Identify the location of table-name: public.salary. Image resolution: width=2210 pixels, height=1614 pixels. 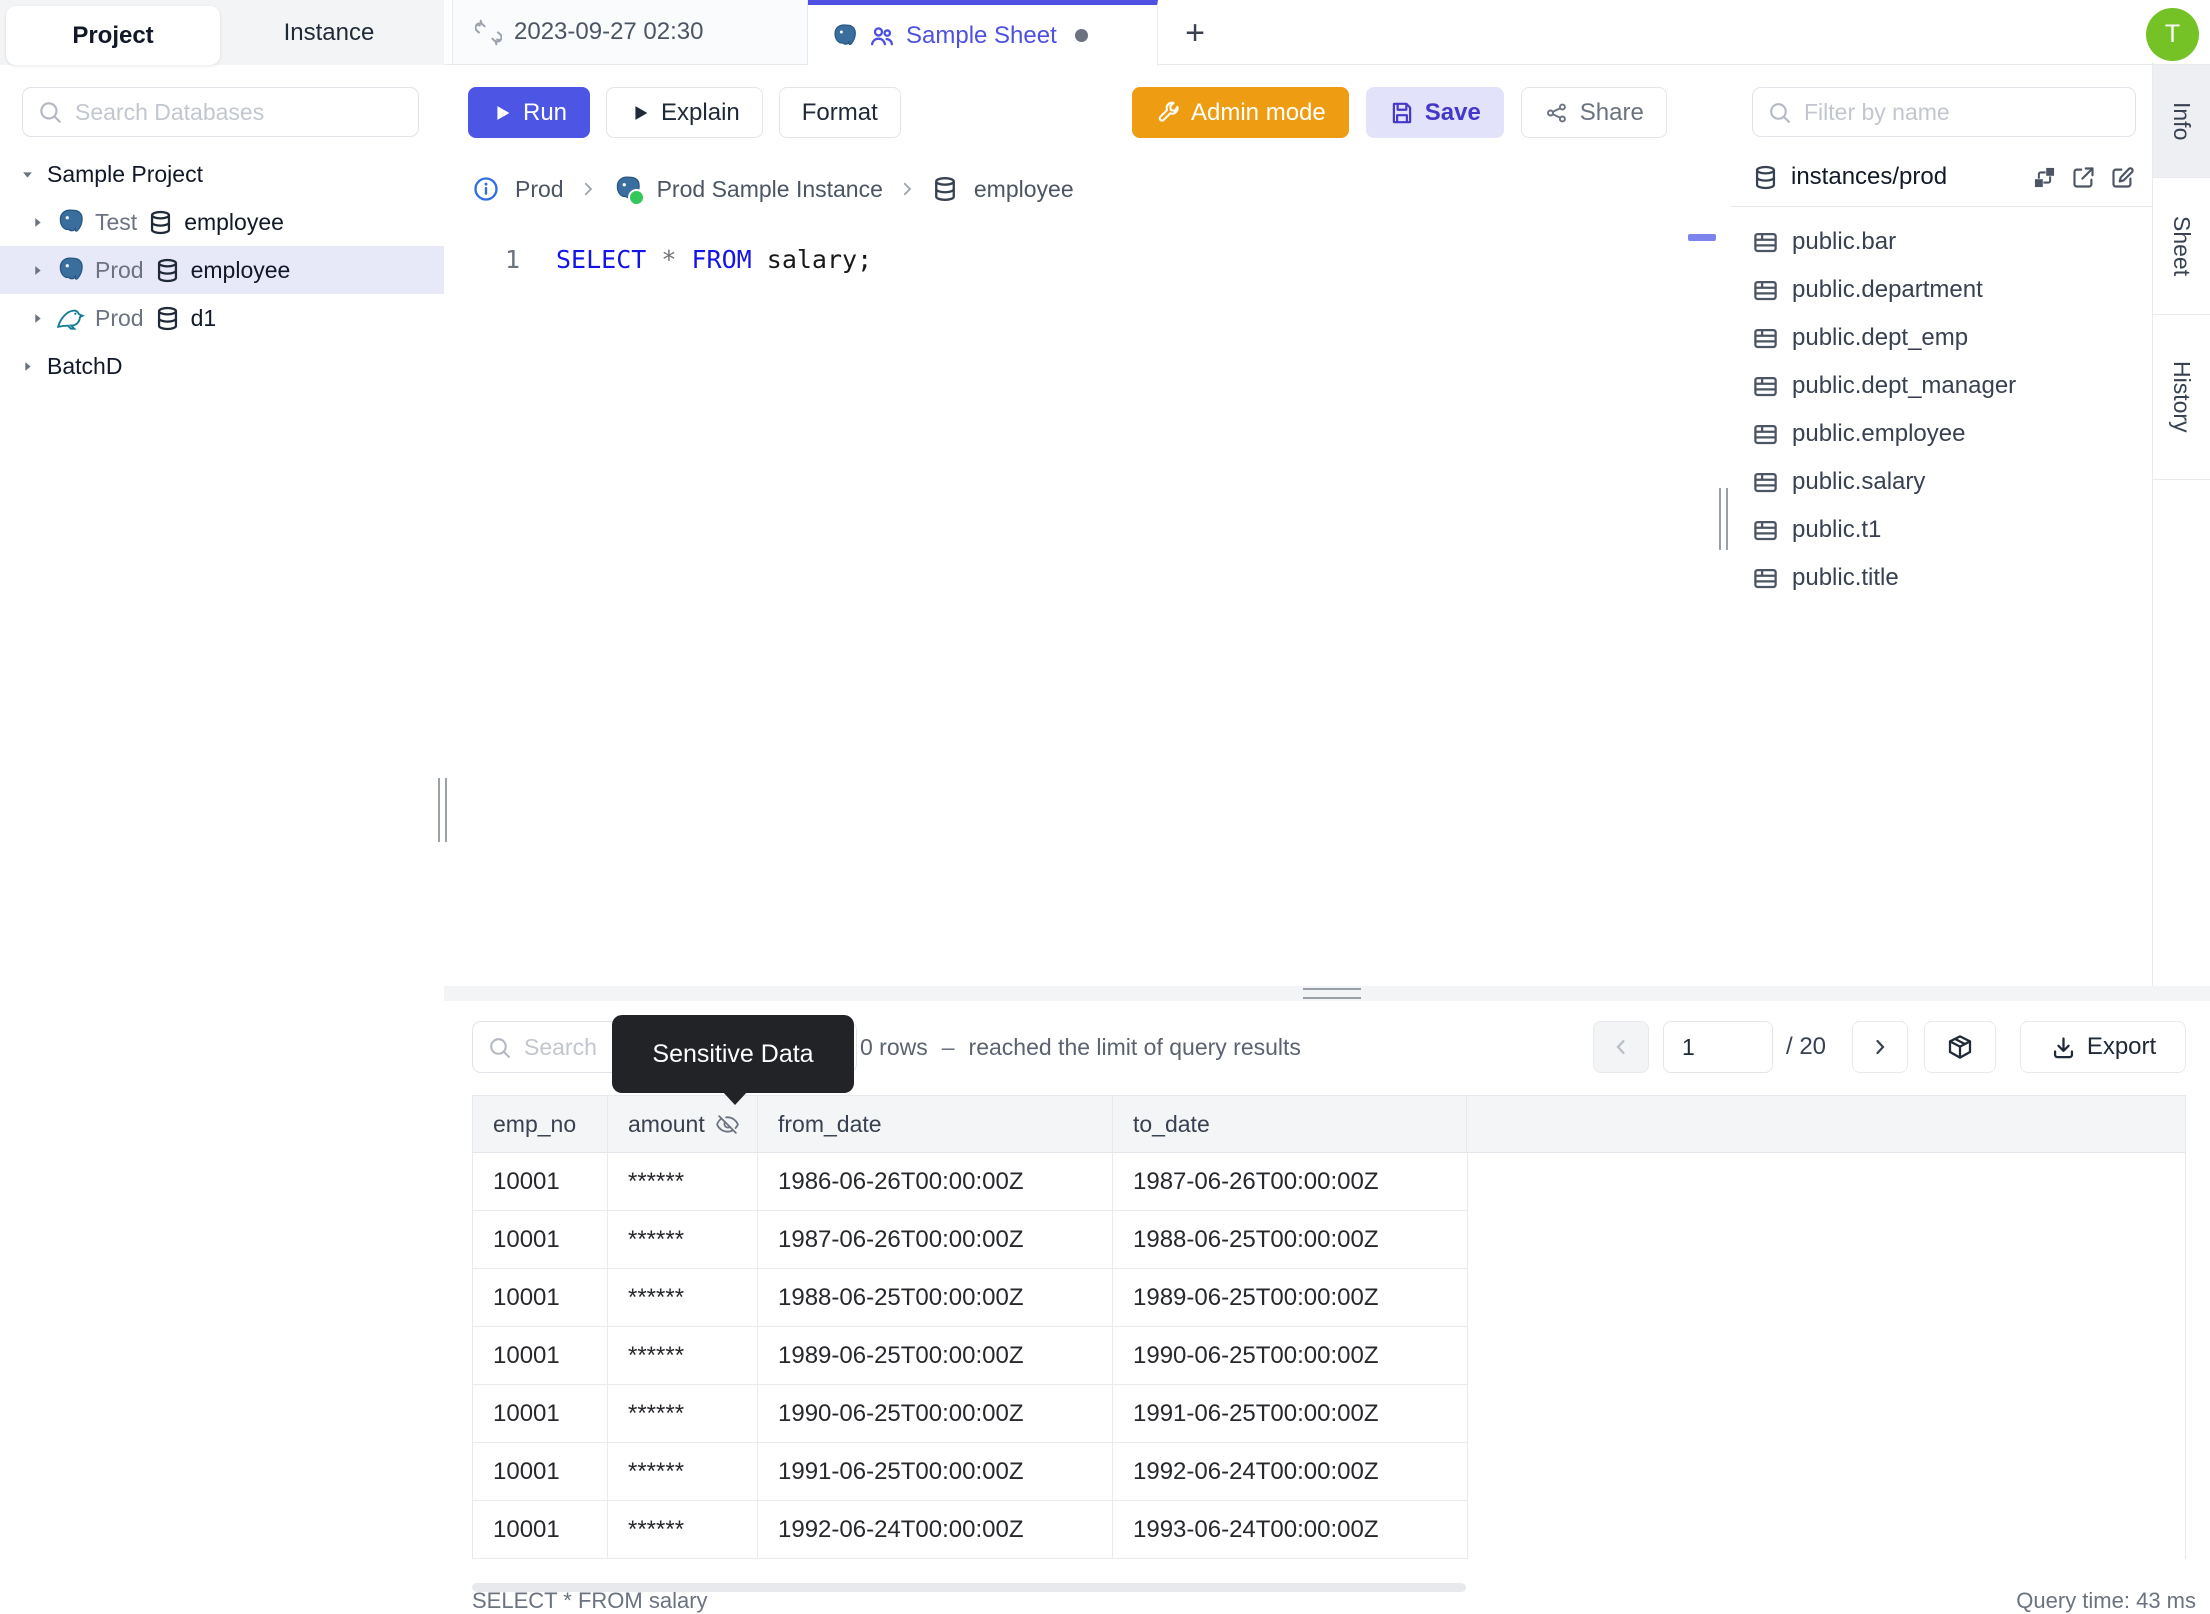
(1859, 481).